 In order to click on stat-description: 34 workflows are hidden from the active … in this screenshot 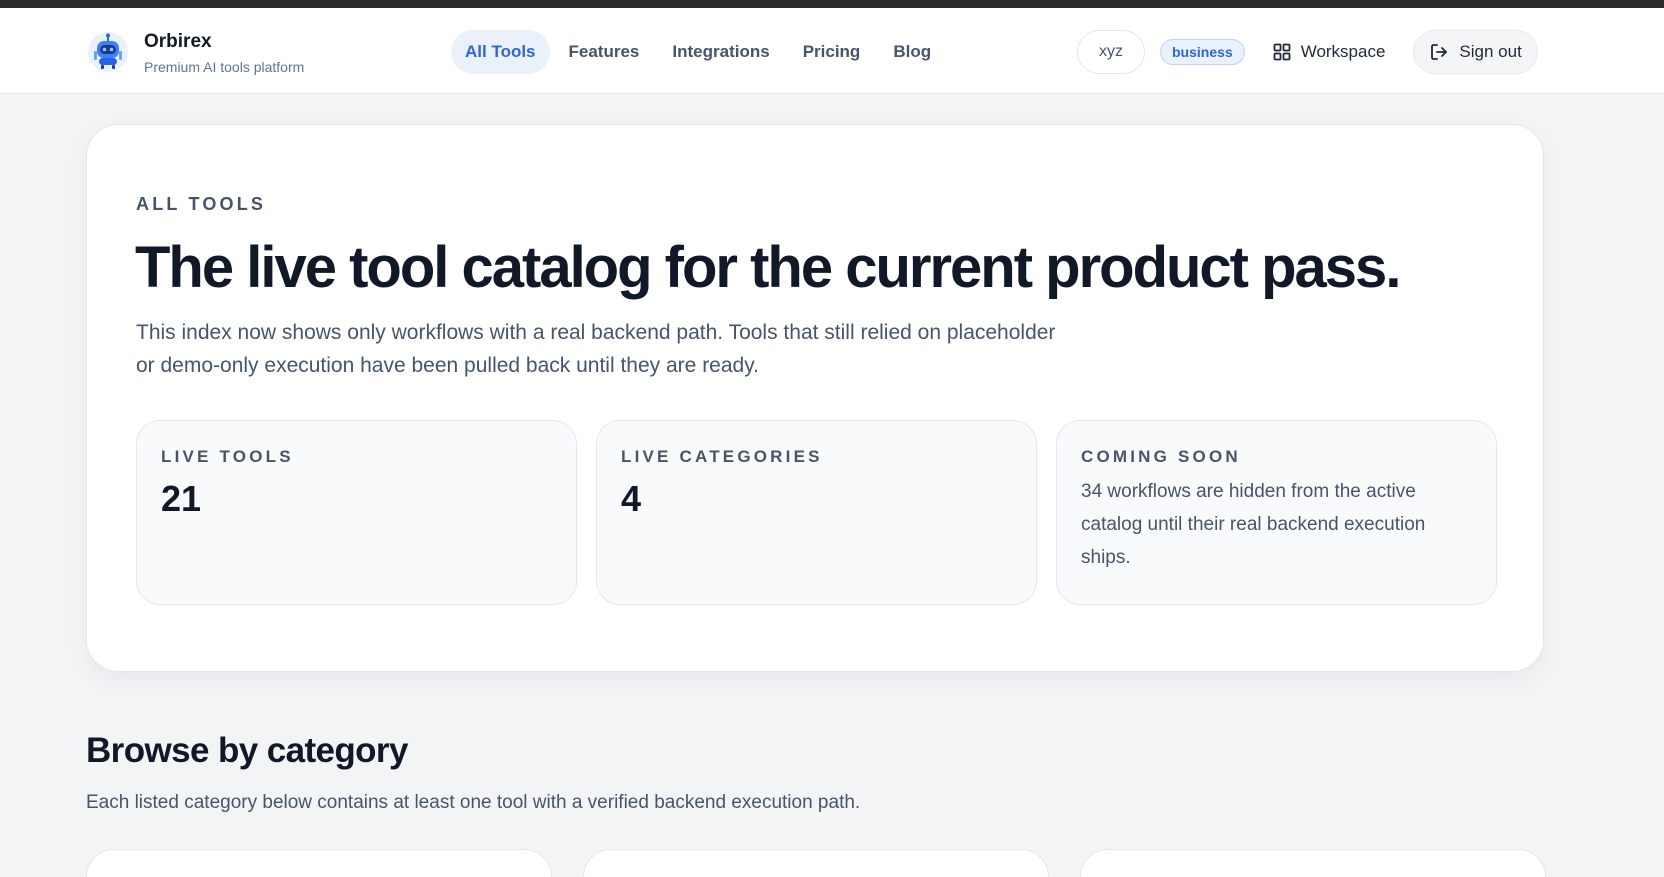, I will do `click(1253, 524)`.